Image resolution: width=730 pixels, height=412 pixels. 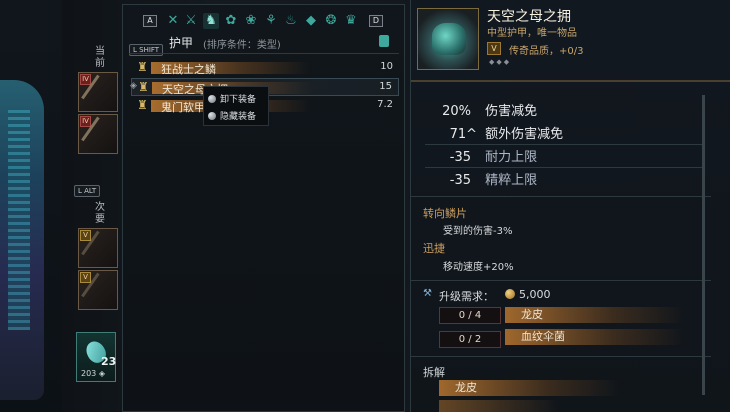 I want to click on armor-image, so click(x=449, y=39).